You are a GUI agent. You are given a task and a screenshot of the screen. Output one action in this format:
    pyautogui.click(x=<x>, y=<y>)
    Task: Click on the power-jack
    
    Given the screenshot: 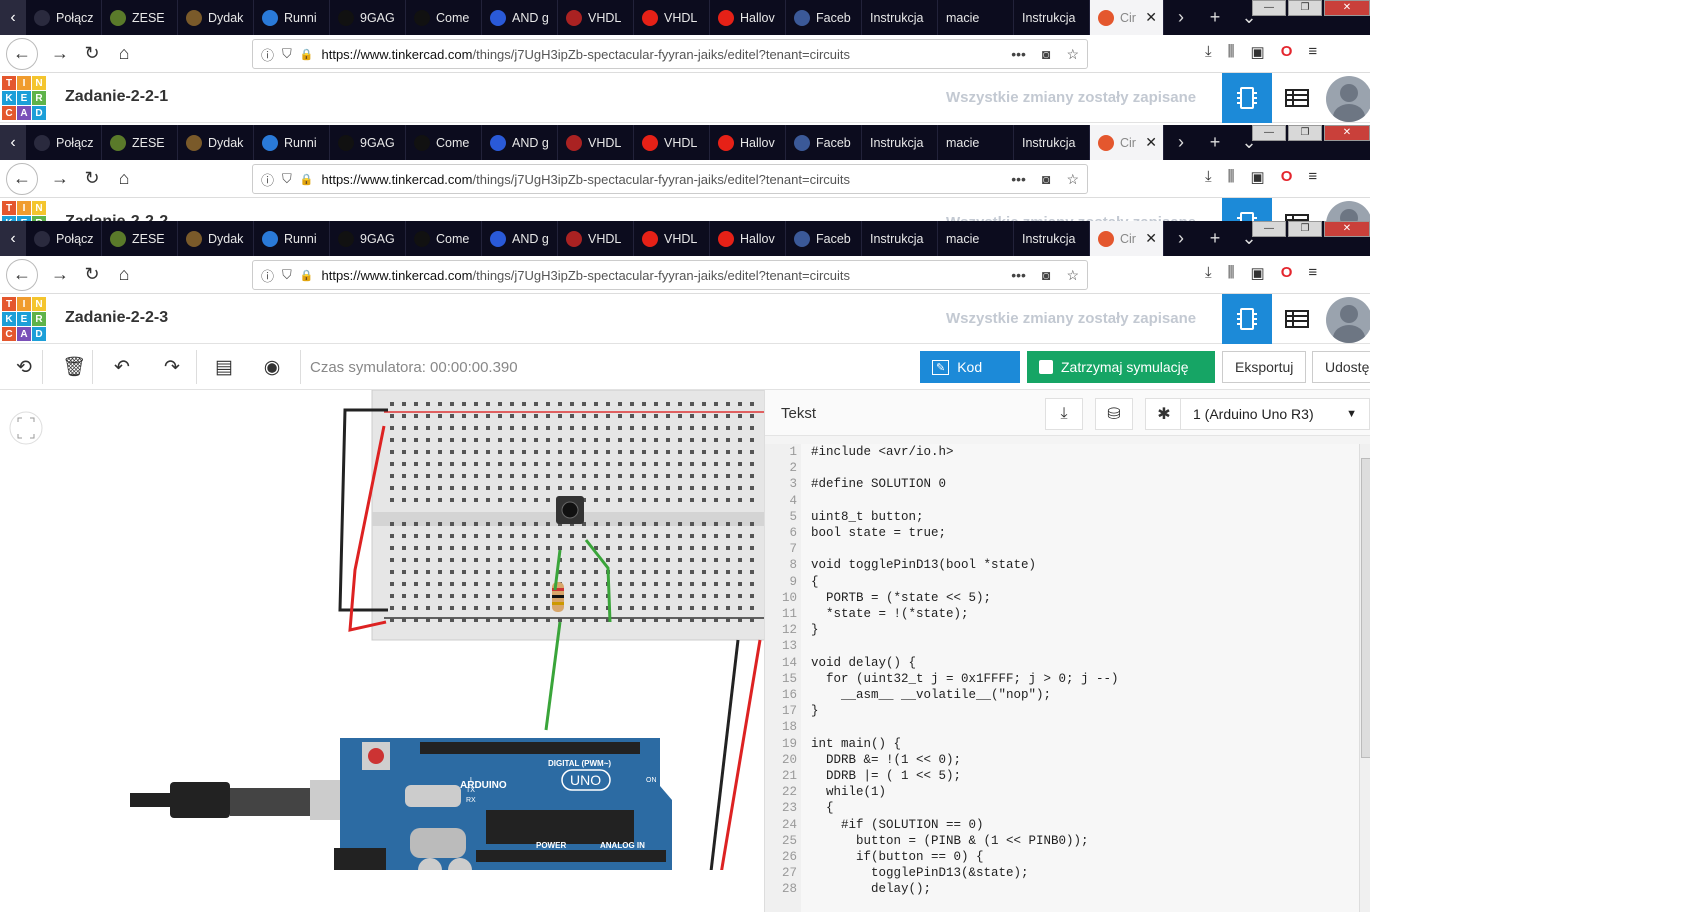 What is the action you would take?
    pyautogui.click(x=360, y=868)
    